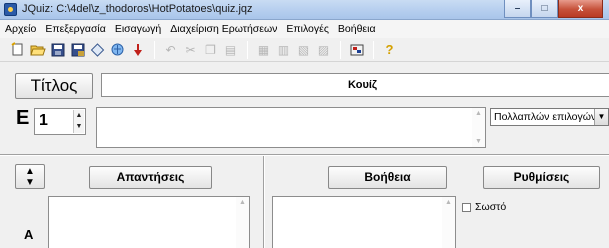  Describe the element at coordinates (541, 177) in the screenshot. I see `settings-button: Ρυθμίσεις` at that location.